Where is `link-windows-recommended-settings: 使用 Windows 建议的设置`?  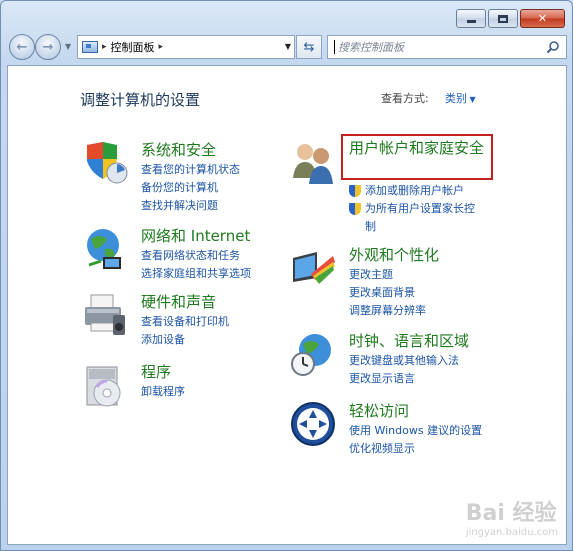
link-windows-recommended-settings: 使用 Windows 建议的设置 is located at coordinates (415, 431).